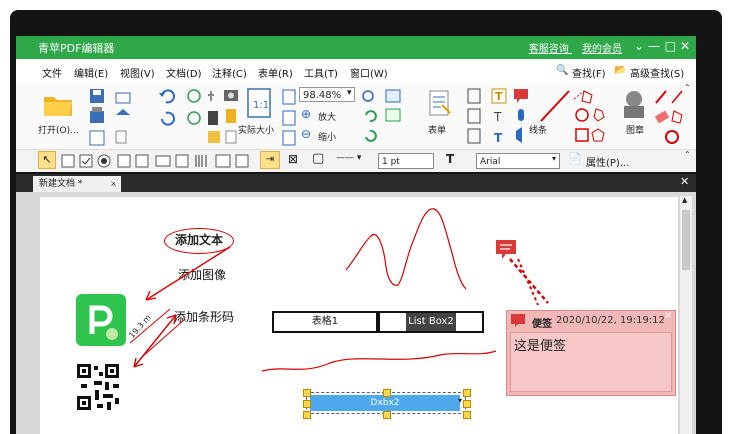 The width and height of the screenshot is (730, 434). Describe the element at coordinates (406, 161) in the screenshot. I see `line-width-select: 1 pt` at that location.